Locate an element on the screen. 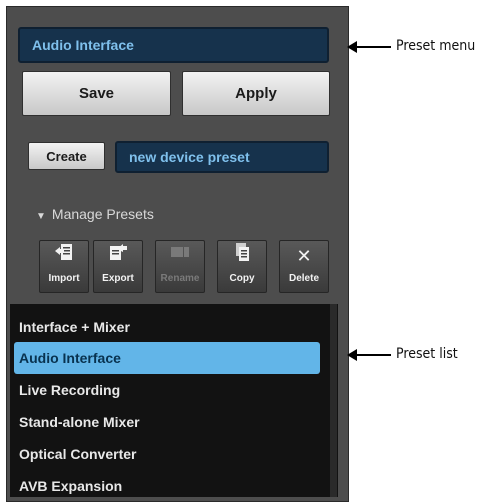  callout-preset-menu: Preset menu is located at coordinates (436, 46).